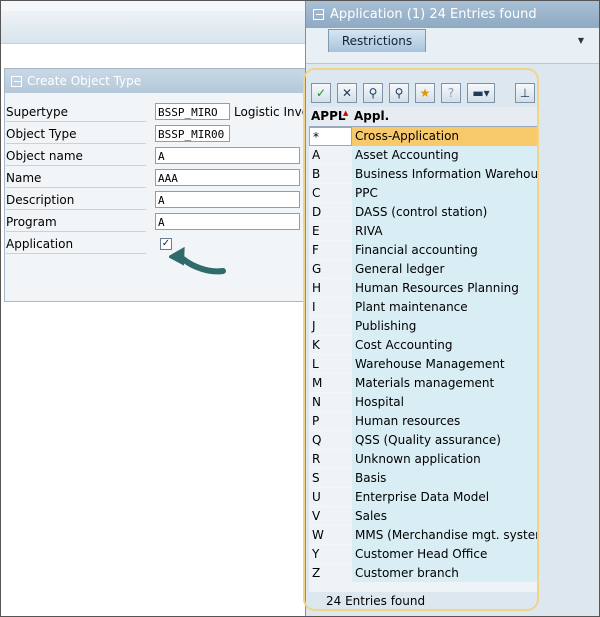 This screenshot has height=617, width=600. What do you see at coordinates (444, 250) in the screenshot?
I see `appl-name-cell: Financial accounting` at bounding box center [444, 250].